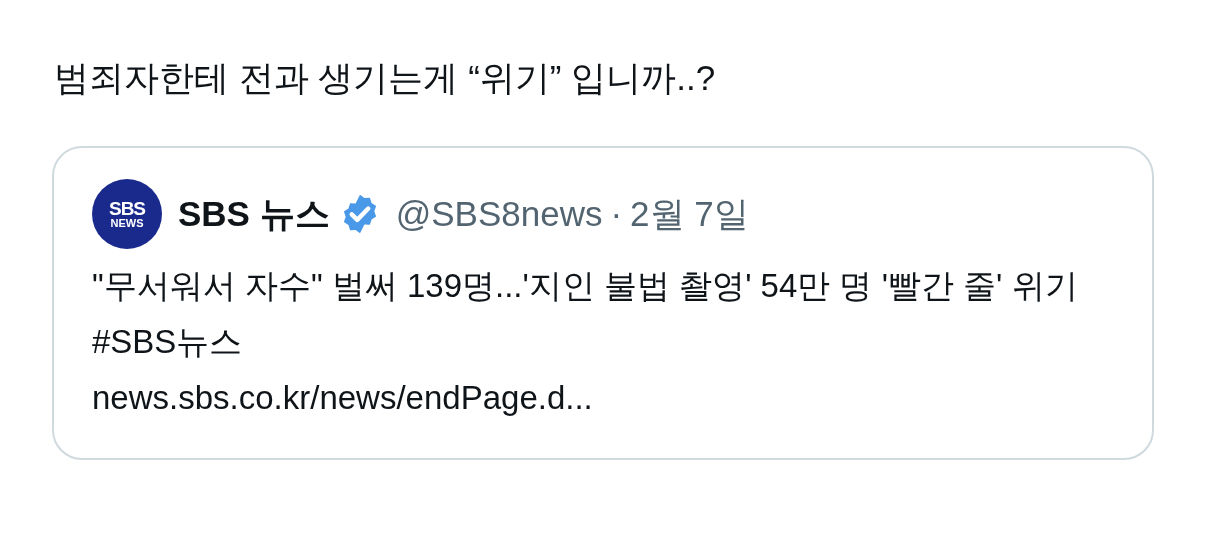 Image resolution: width=1206 pixels, height=534 pixels. What do you see at coordinates (689, 214) in the screenshot?
I see `post-date: 2월 7일` at bounding box center [689, 214].